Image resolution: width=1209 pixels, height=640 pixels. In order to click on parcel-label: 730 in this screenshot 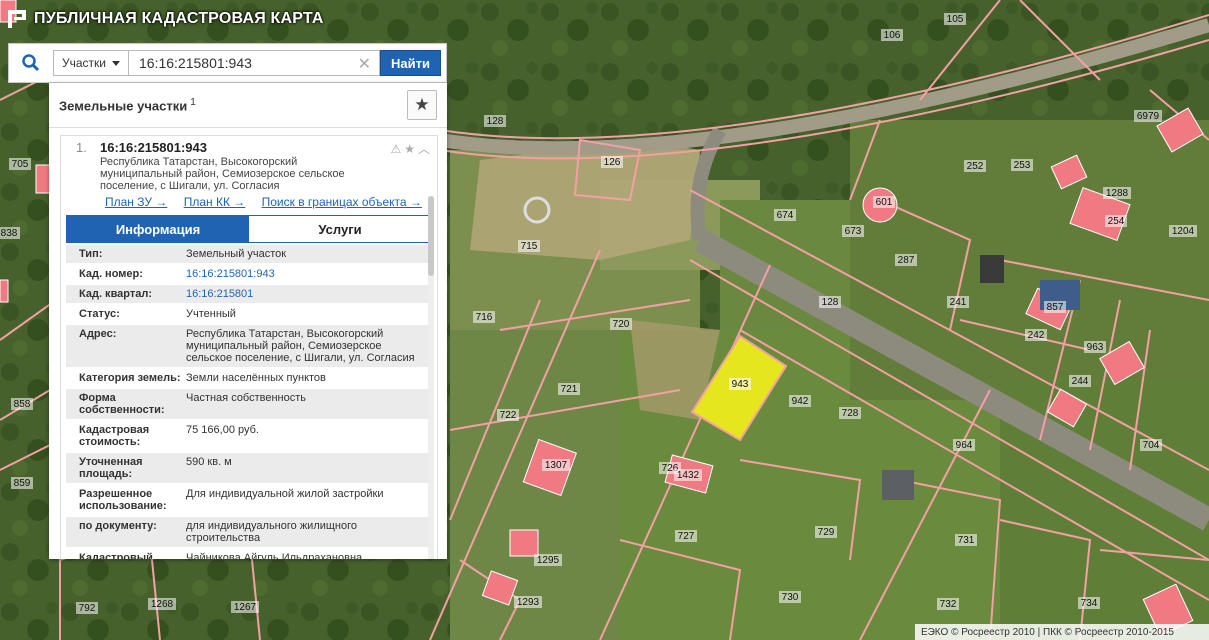, I will do `click(790, 597)`.